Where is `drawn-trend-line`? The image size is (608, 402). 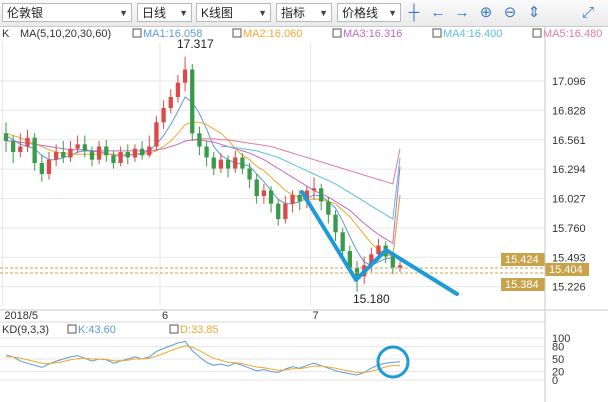
drawn-trend-line is located at coordinates (379, 243).